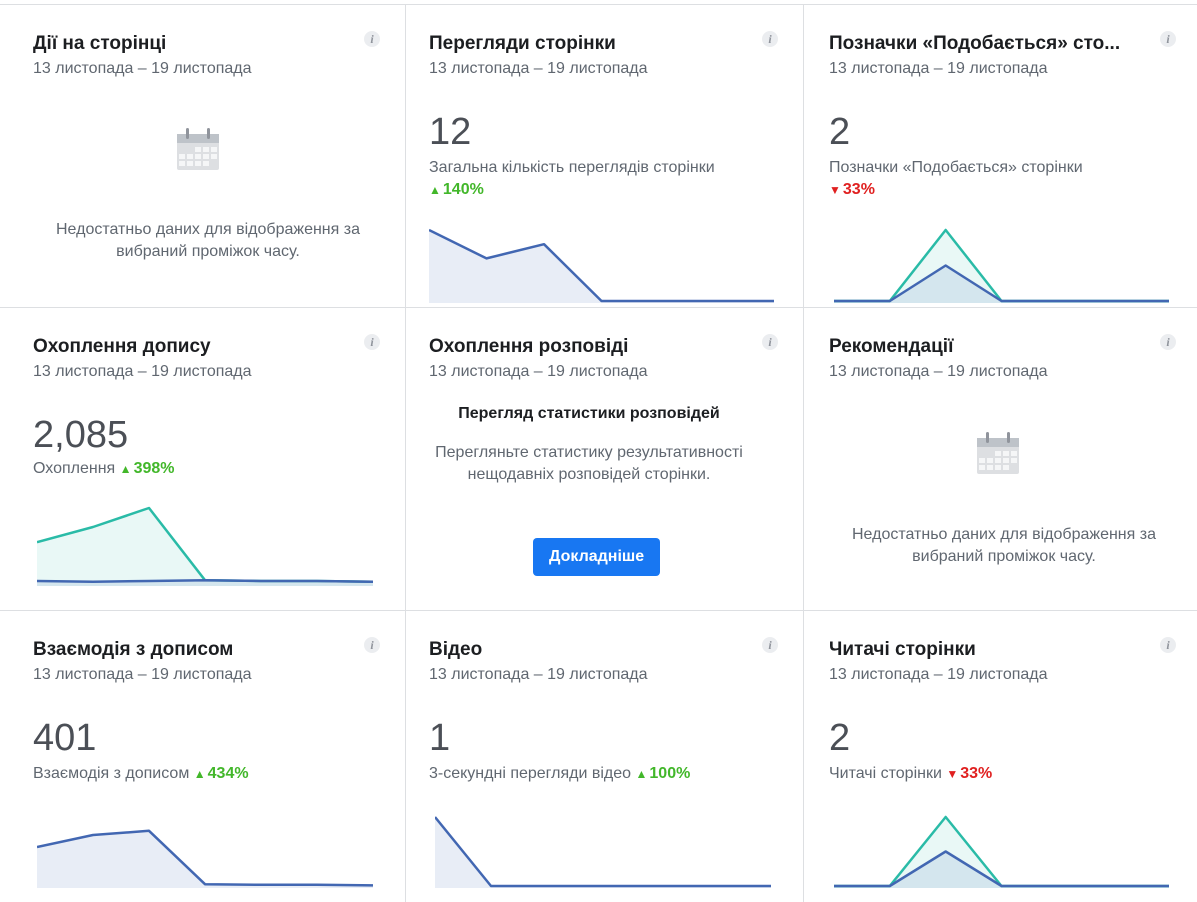 This screenshot has height=902, width=1197. I want to click on metric-row: Взаємодія з дописом ▲ 434%, so click(141, 774).